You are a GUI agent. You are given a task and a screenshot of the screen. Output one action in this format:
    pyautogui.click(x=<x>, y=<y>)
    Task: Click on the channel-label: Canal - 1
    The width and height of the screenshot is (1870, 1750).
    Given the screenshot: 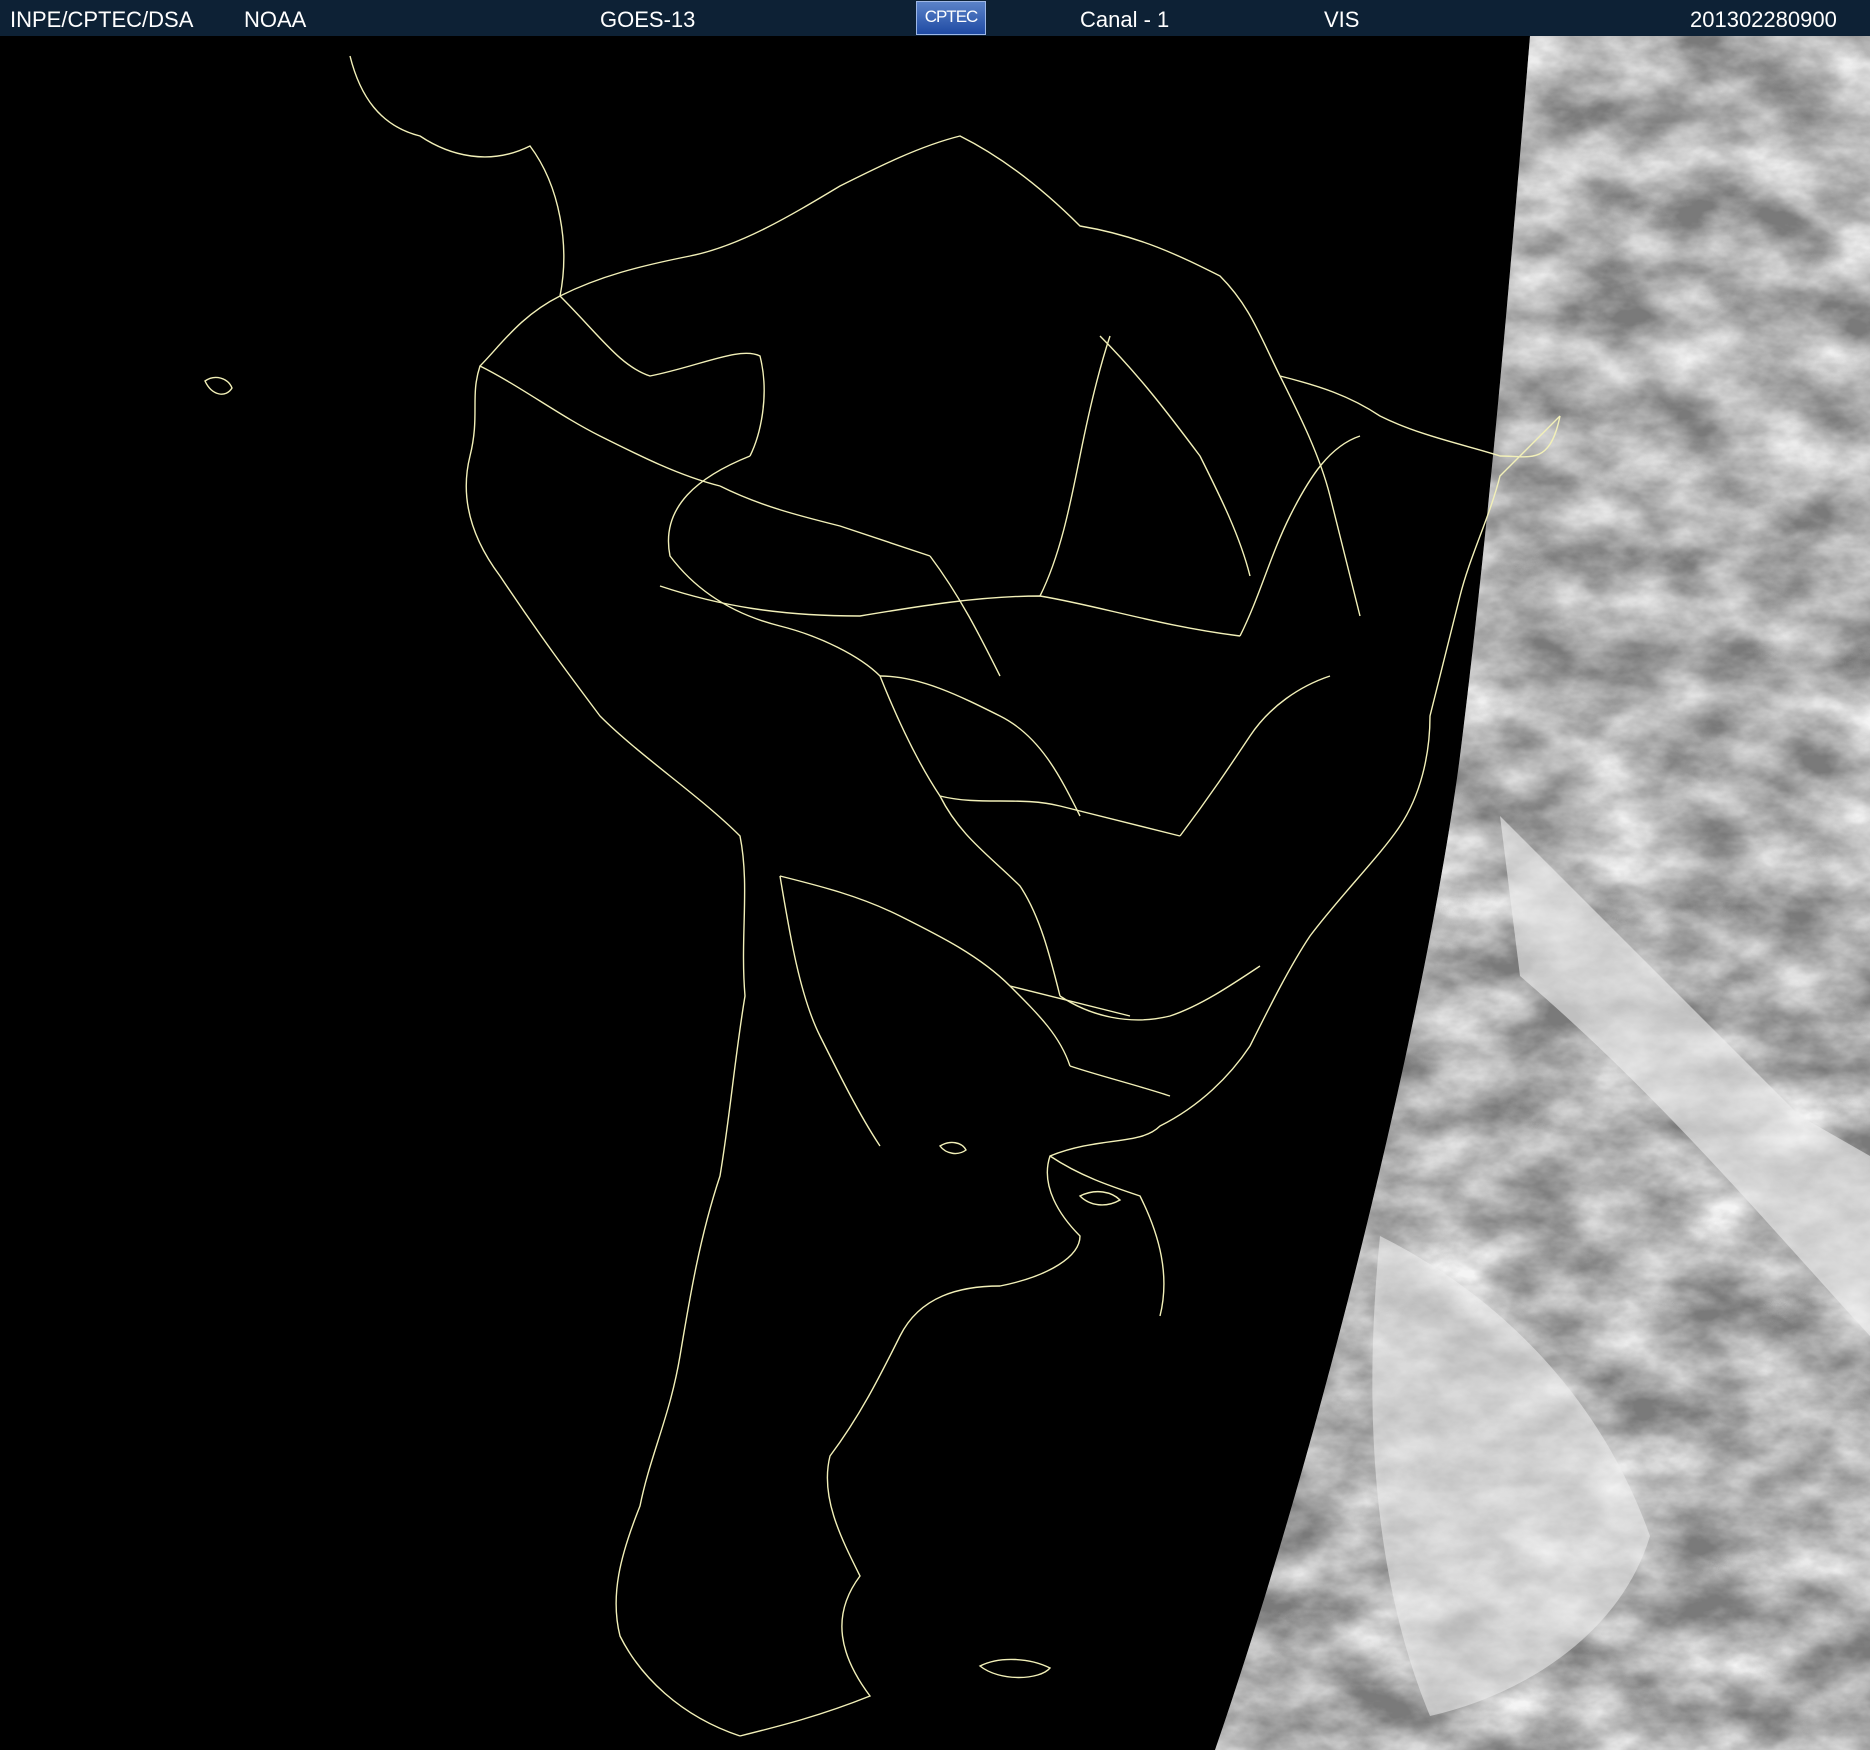 What is the action you would take?
    pyautogui.click(x=1125, y=19)
    